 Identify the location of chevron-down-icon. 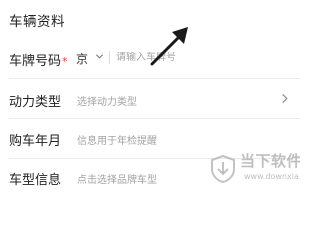
(99, 56).